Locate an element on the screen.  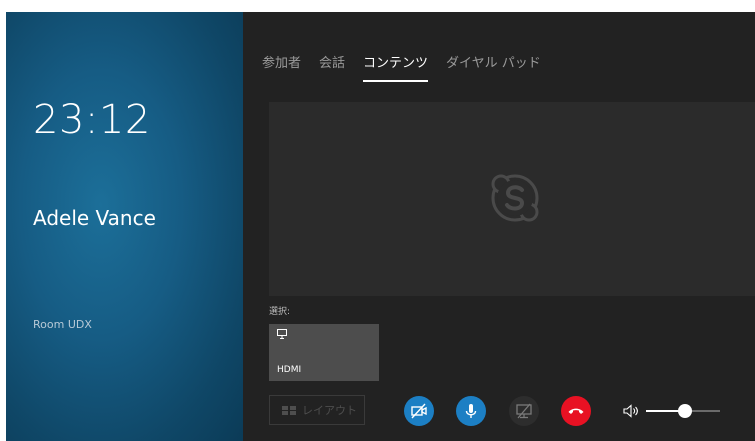
monitor-icon is located at coordinates (282, 334).